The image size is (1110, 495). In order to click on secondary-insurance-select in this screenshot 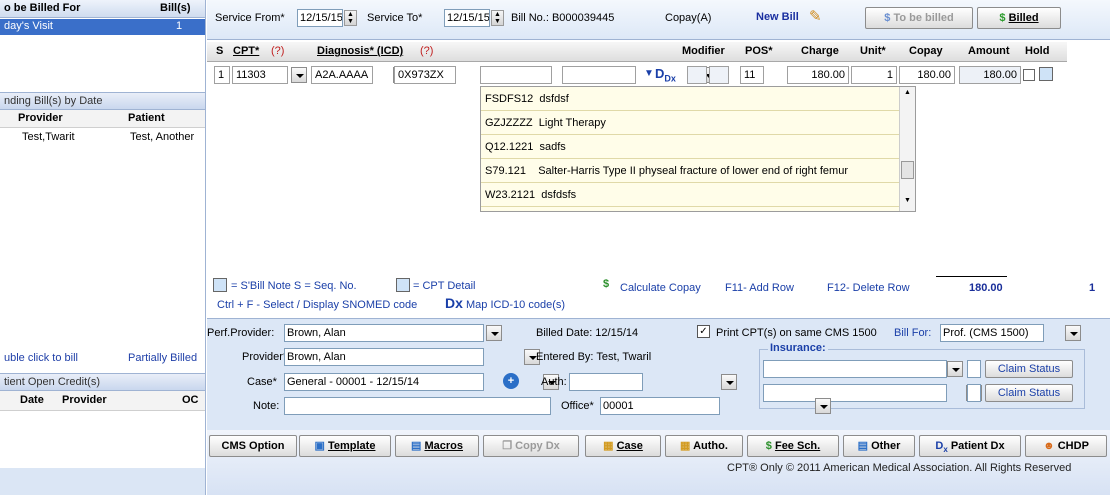, I will do `click(855, 393)`.